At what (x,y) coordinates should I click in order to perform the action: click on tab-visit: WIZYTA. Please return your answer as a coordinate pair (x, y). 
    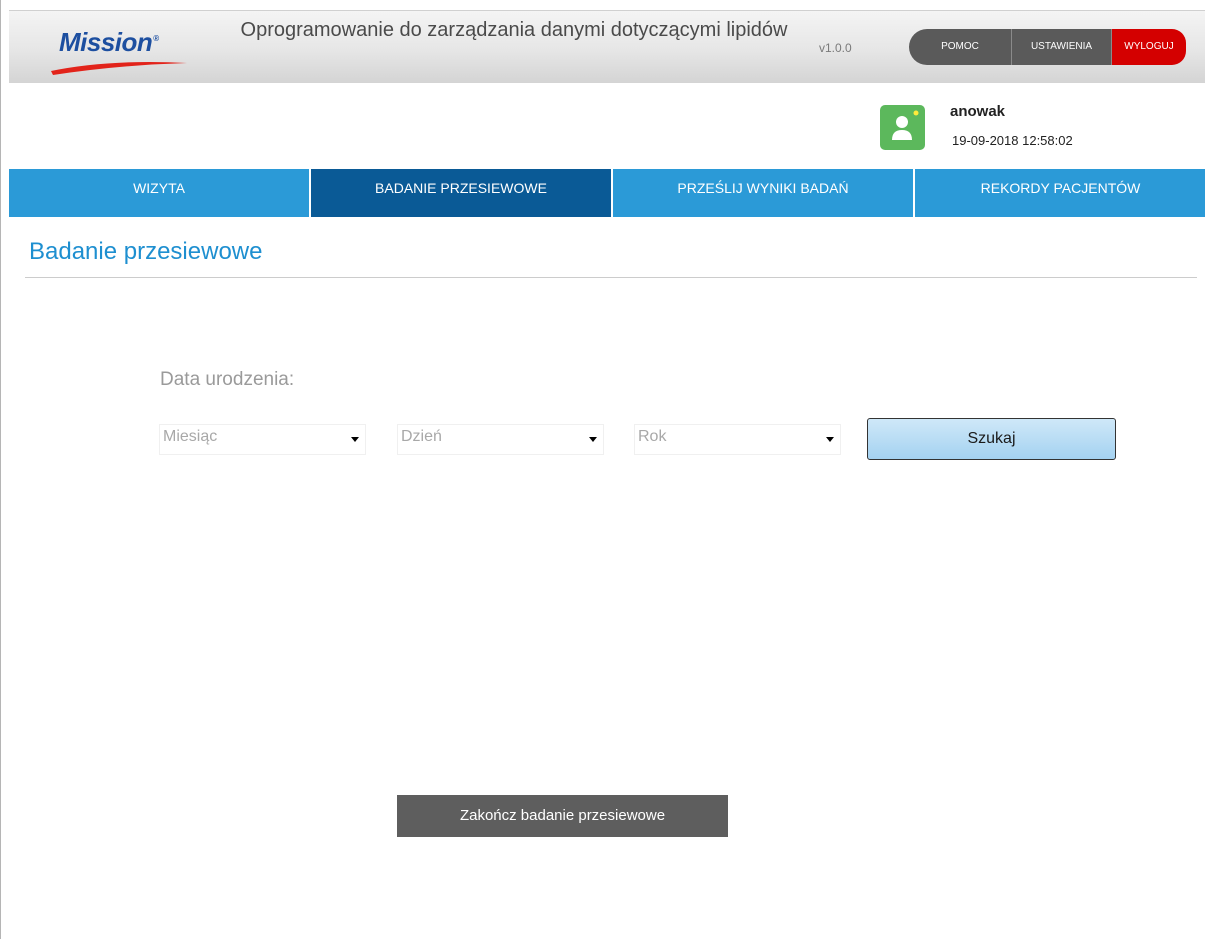
    Looking at the image, I should click on (160, 193).